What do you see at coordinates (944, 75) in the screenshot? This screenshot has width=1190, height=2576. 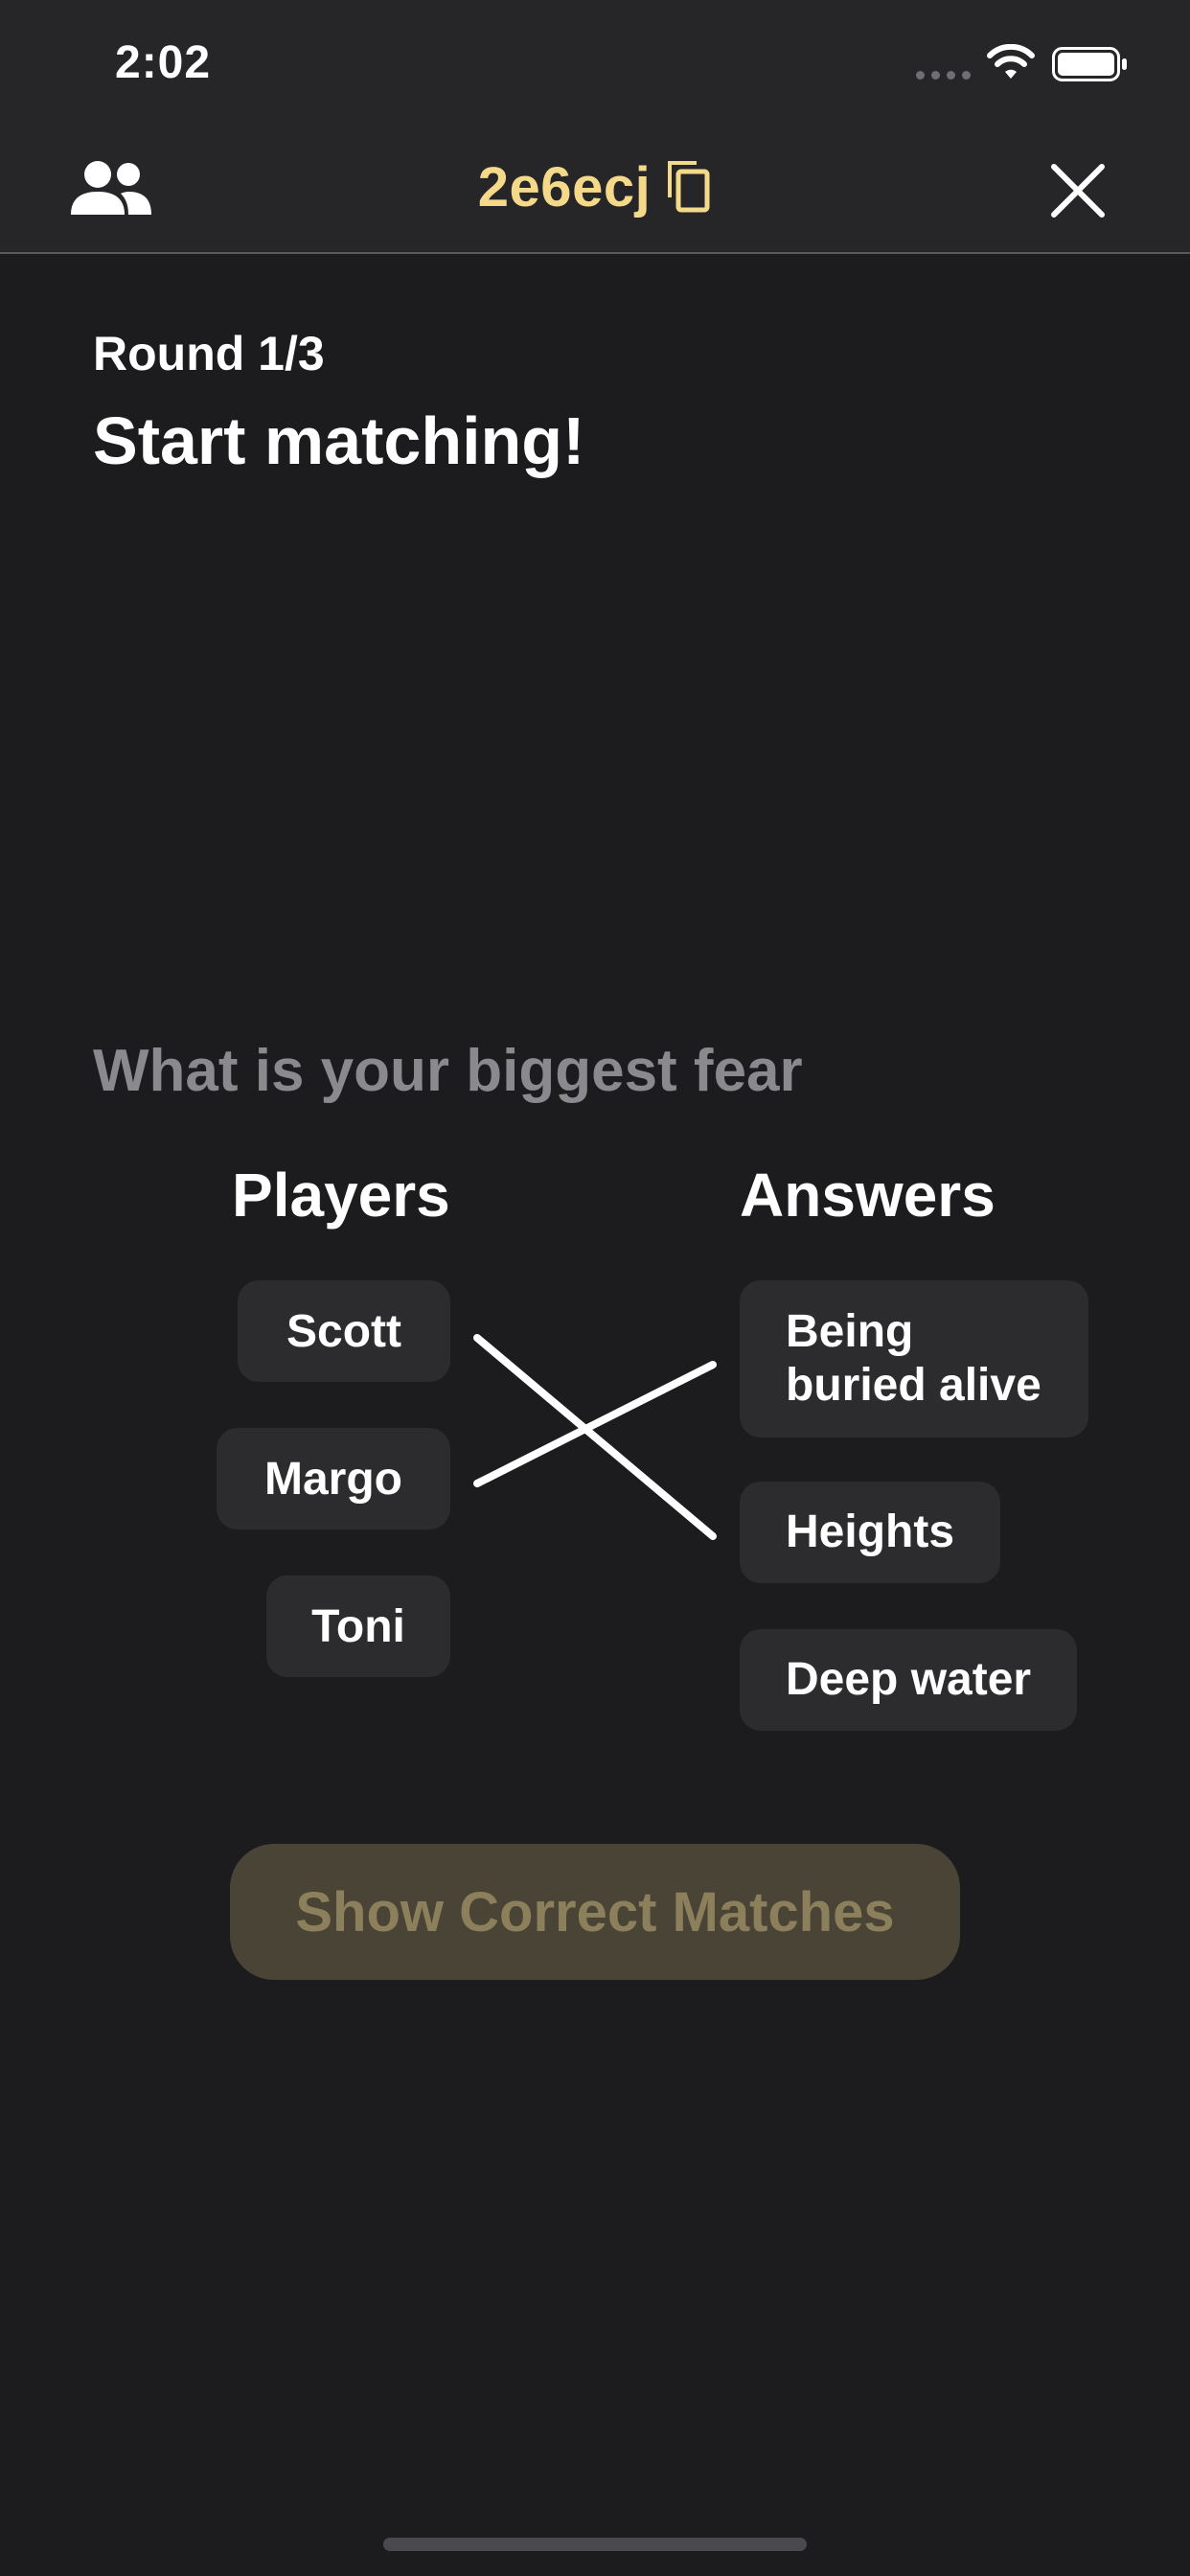 I see `cellular-signal-icon` at bounding box center [944, 75].